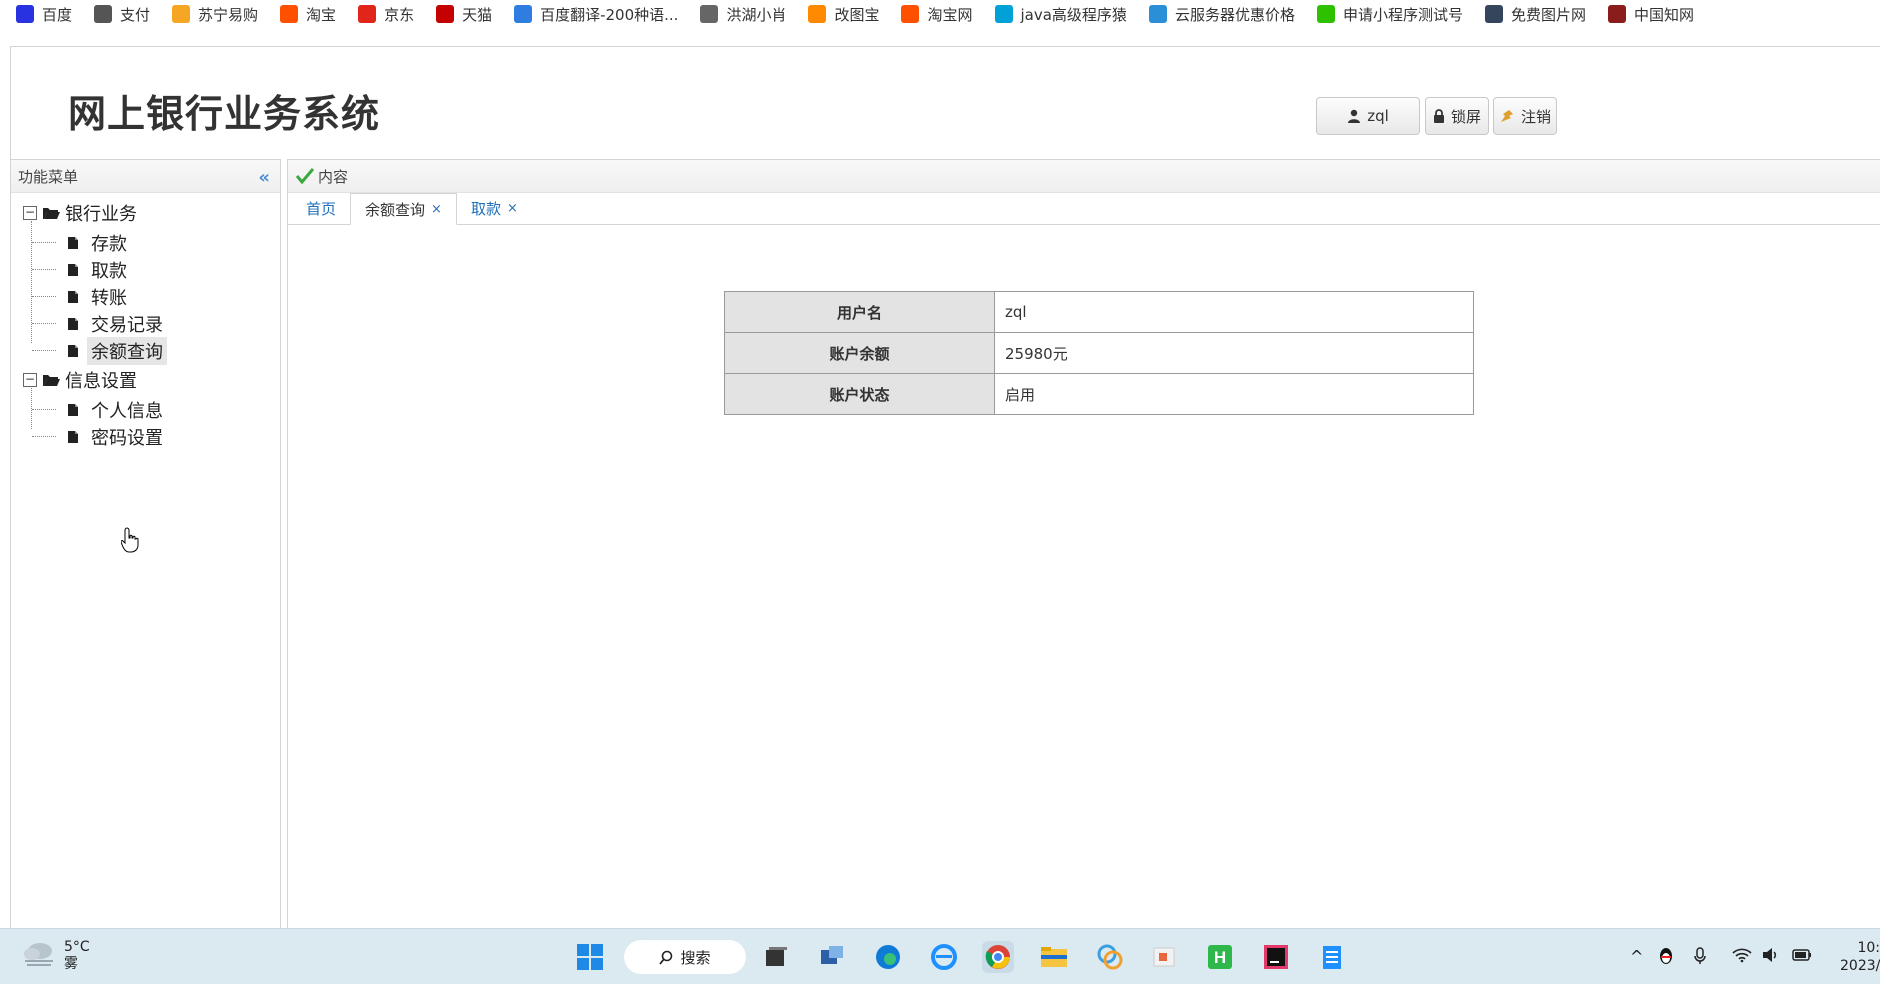 The width and height of the screenshot is (1880, 984). I want to click on bookmark-label: 中国知网, so click(1663, 14).